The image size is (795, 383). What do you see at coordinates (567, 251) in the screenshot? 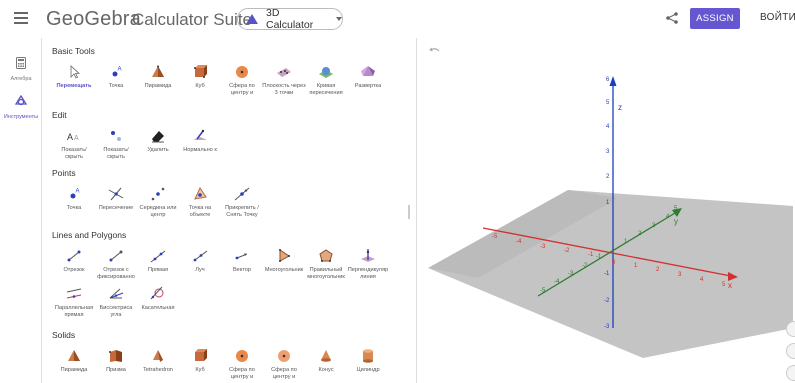
I see `x-tick-label: -2` at bounding box center [567, 251].